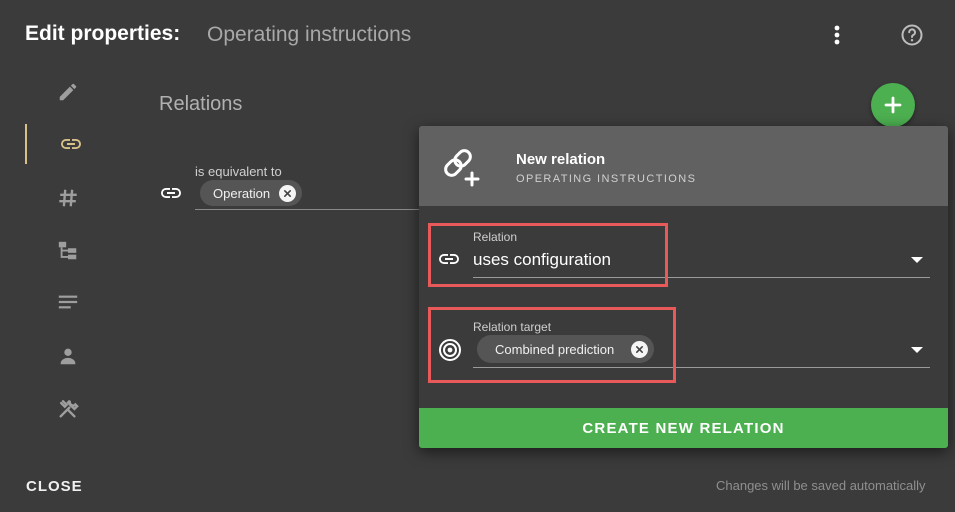 This screenshot has width=955, height=512. I want to click on help-icon, so click(912, 35).